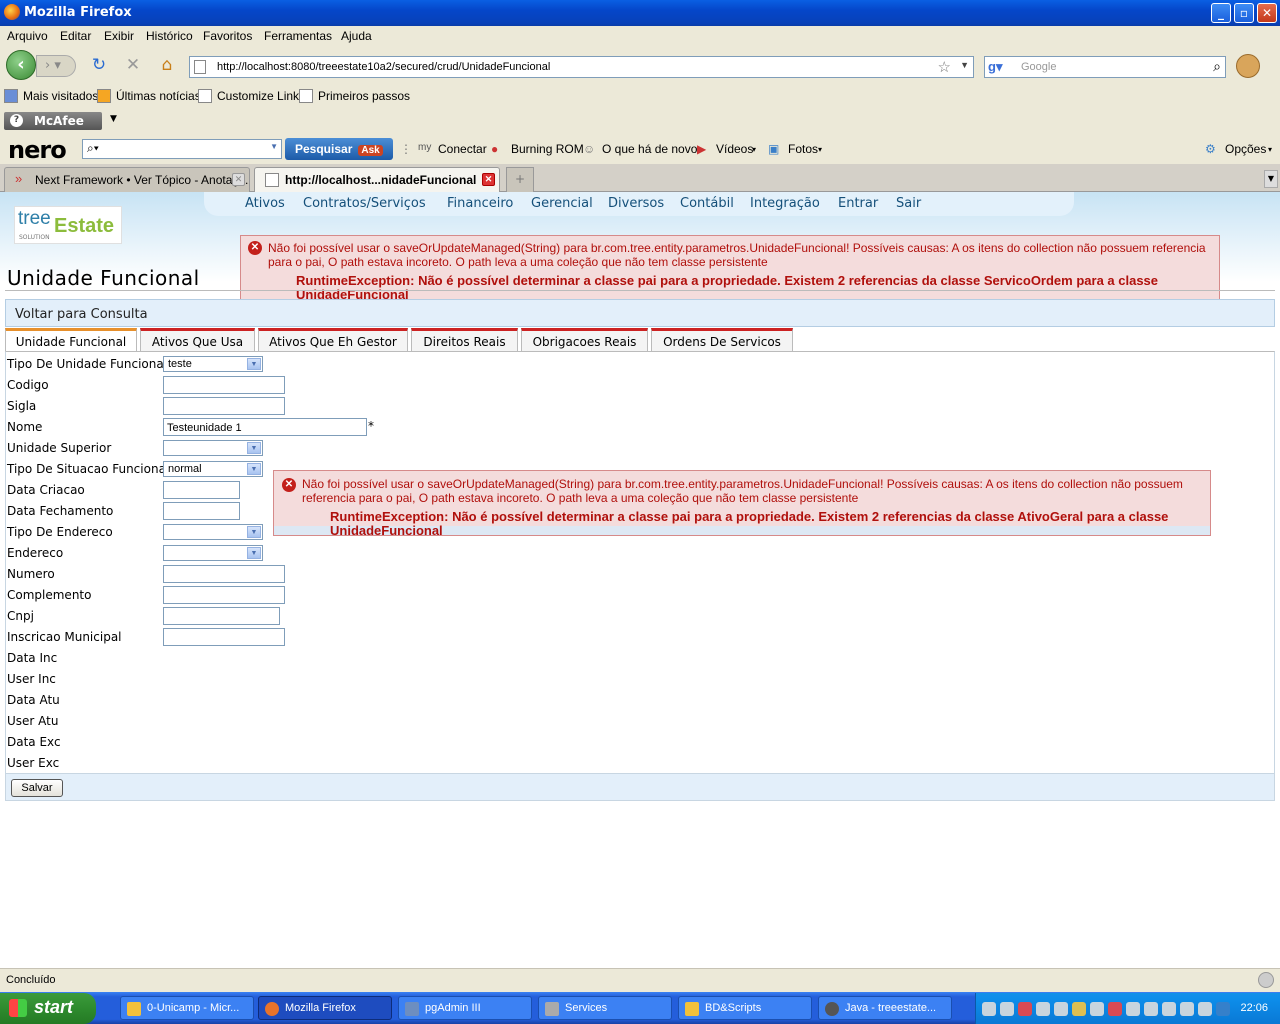  Describe the element at coordinates (213, 469) in the screenshot. I see `select-tipo-situacao: normal ▼` at that location.